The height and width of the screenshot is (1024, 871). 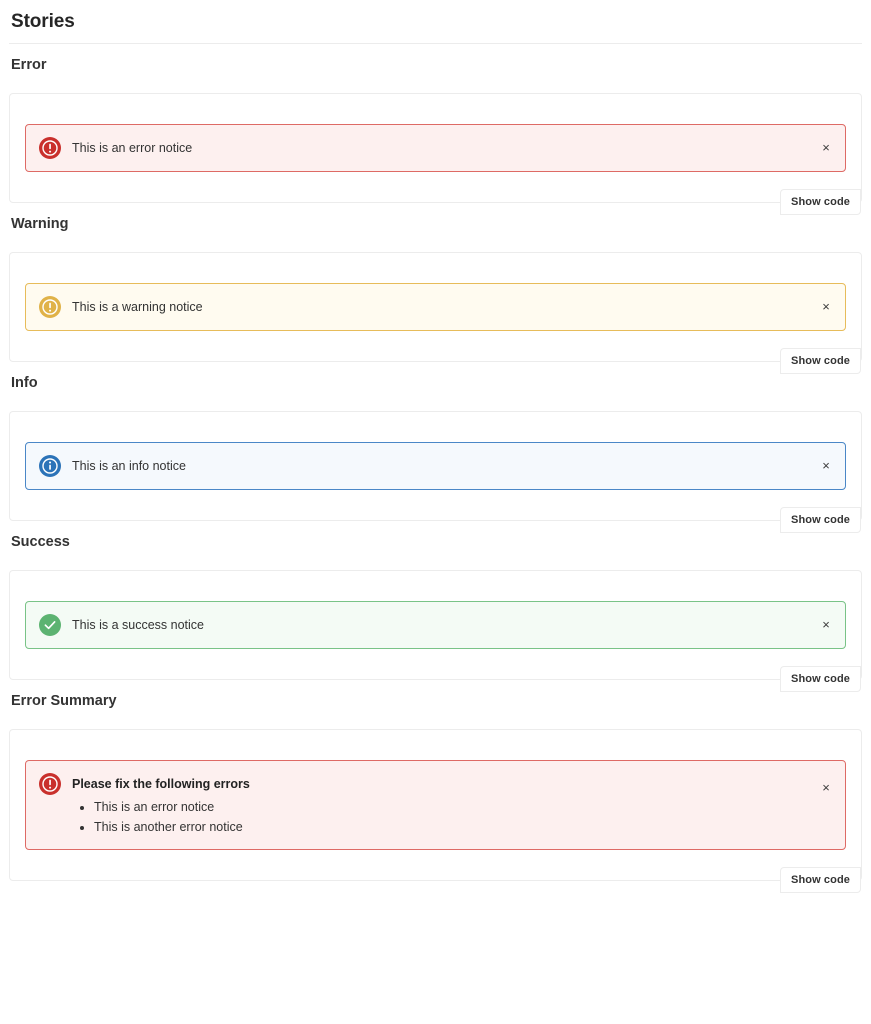 I want to click on notice-info: This is an info notice ×, so click(x=435, y=466).